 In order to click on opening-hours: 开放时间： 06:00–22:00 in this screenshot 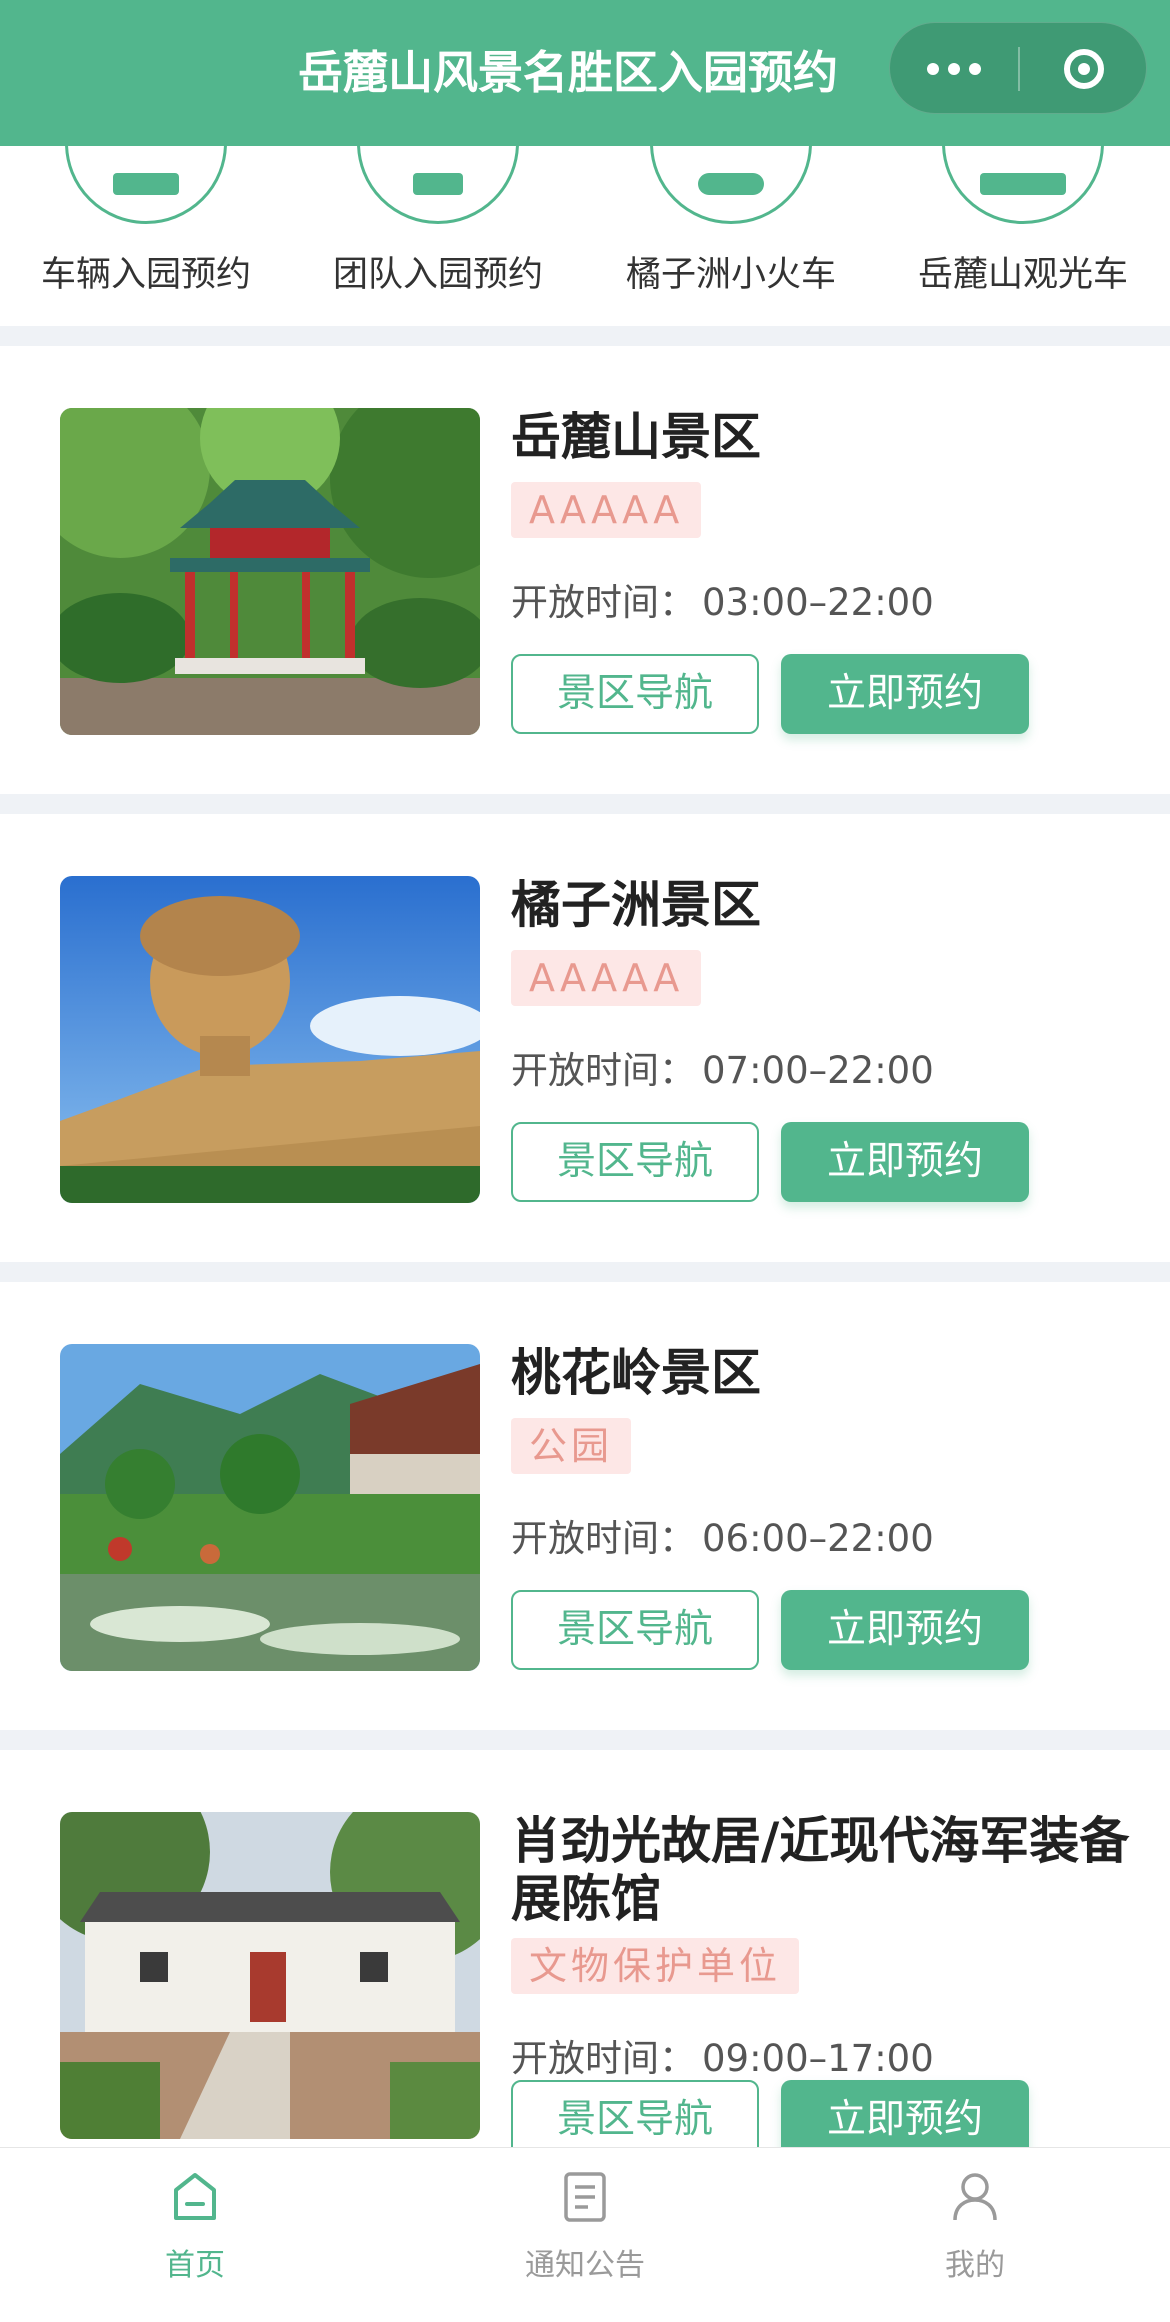, I will do `click(722, 1538)`.